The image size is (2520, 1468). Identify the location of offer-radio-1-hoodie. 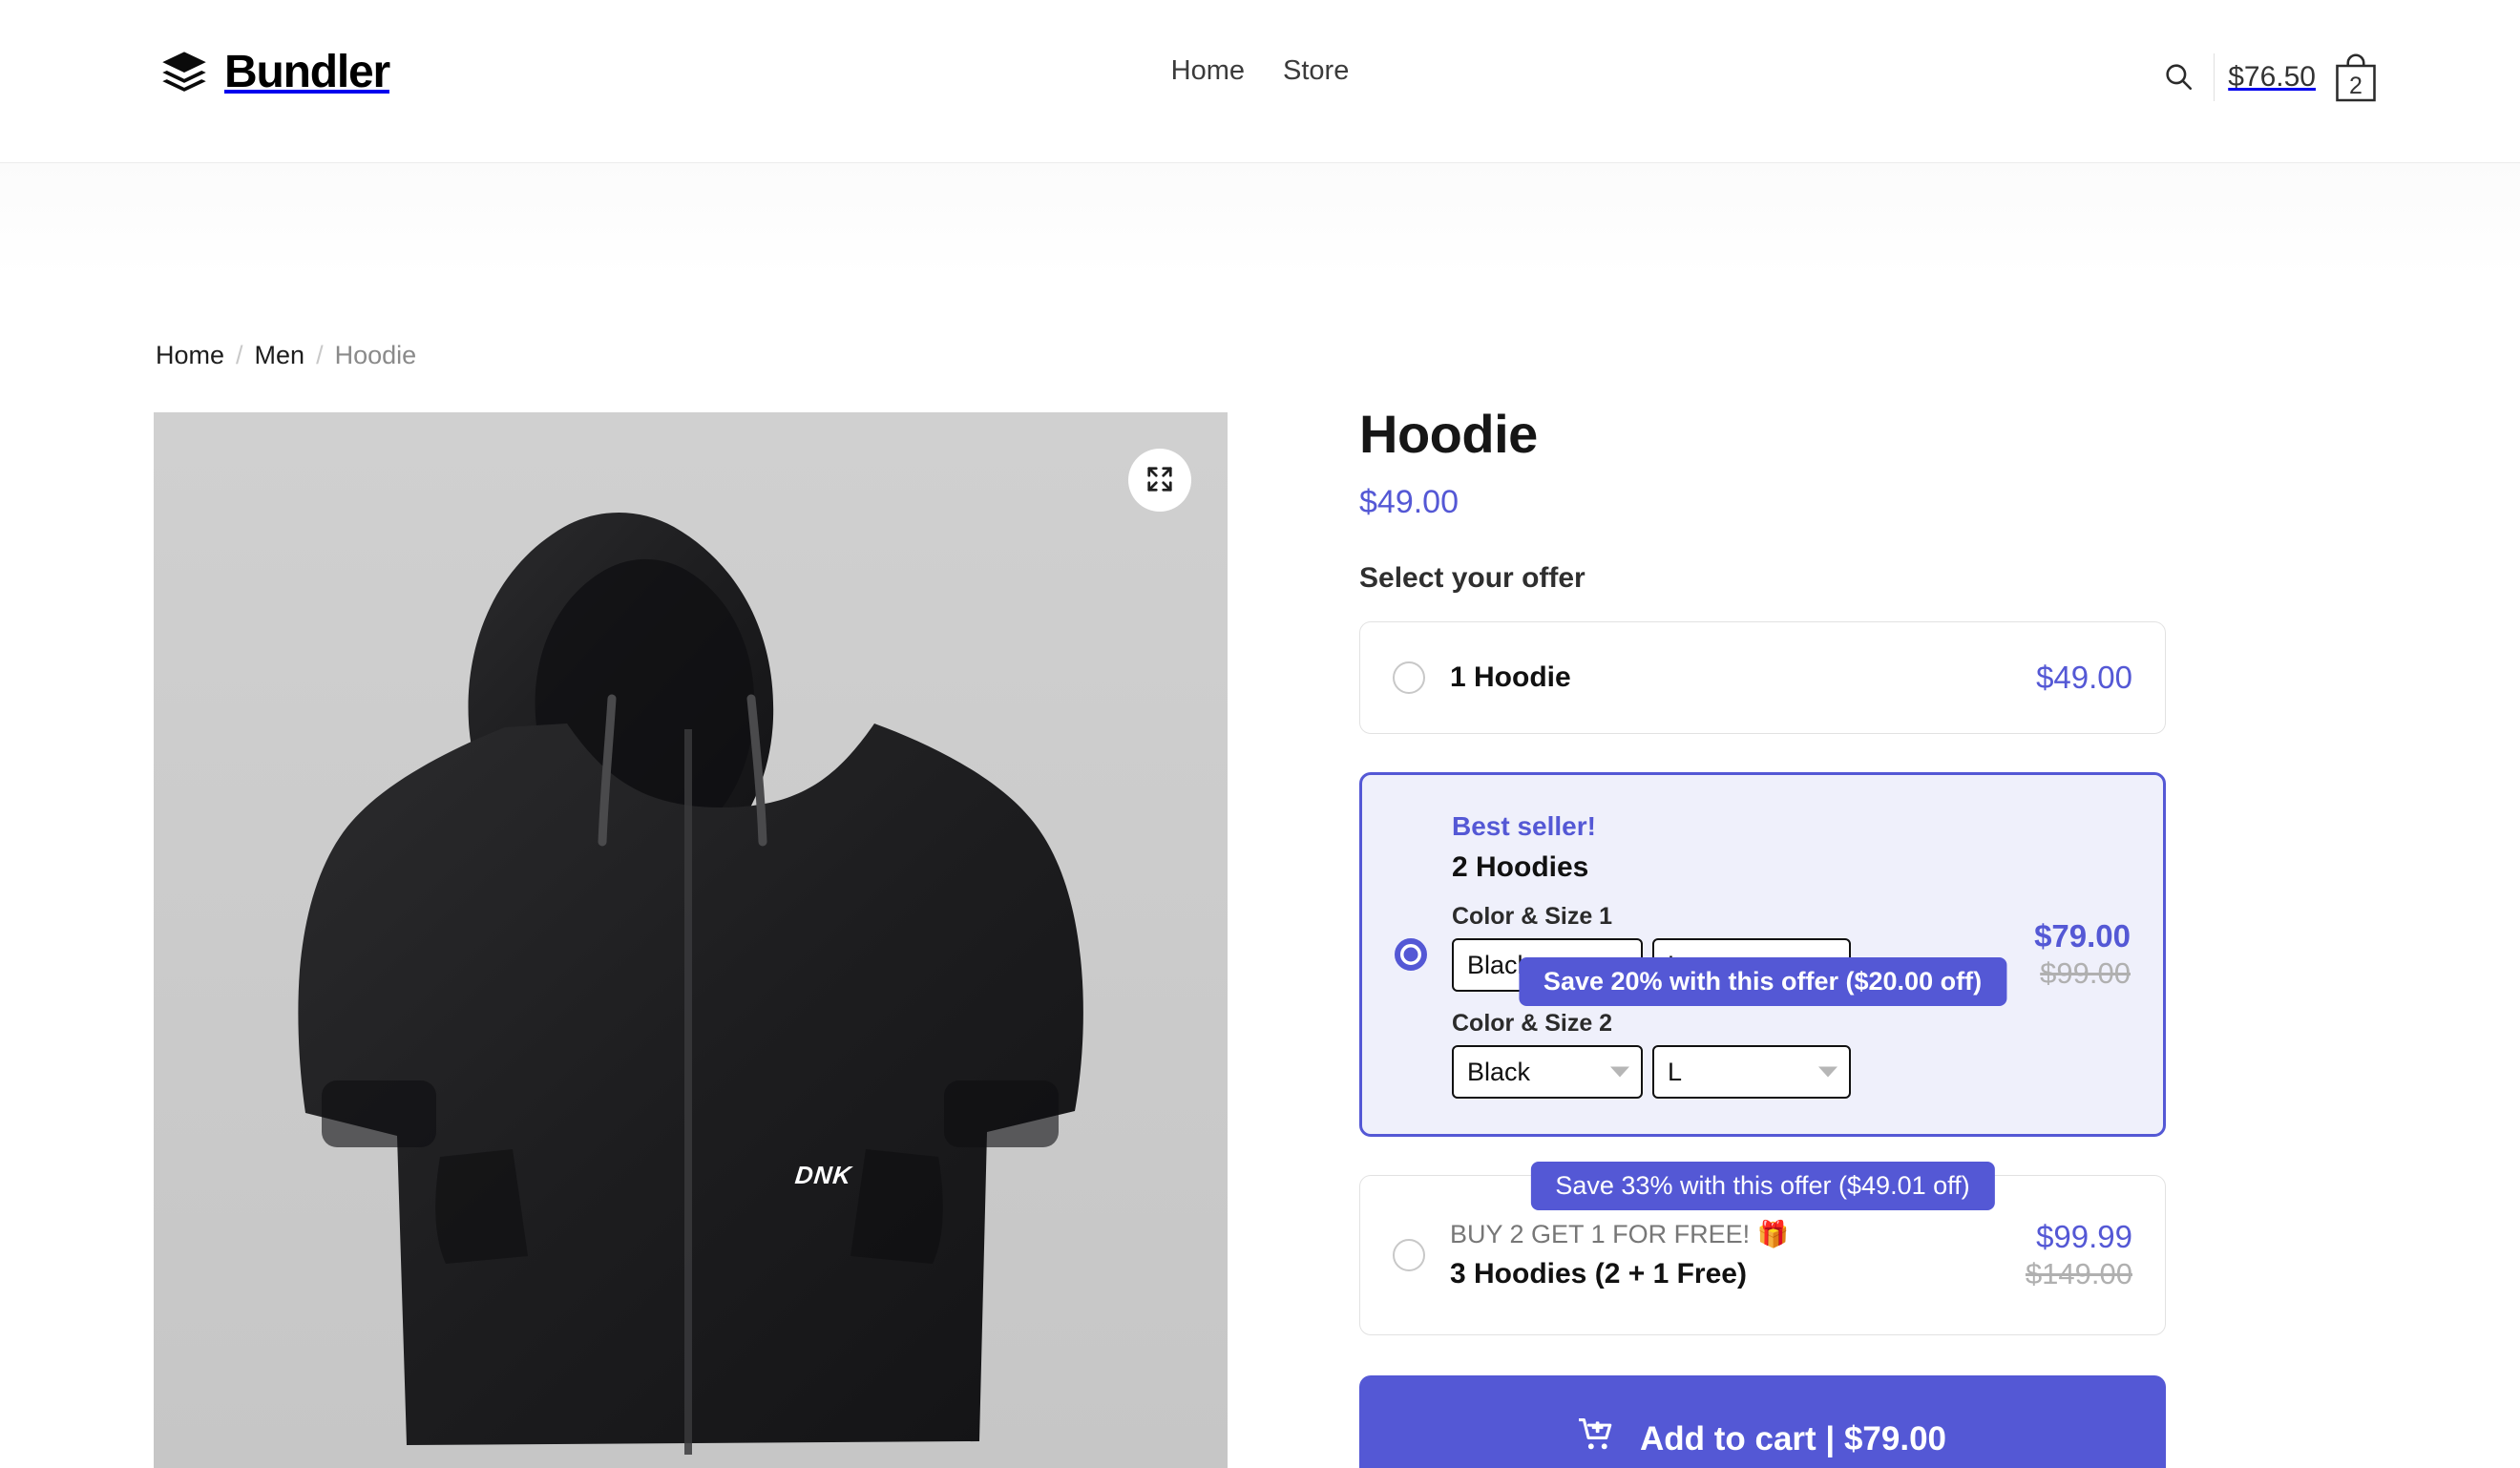
(1409, 677).